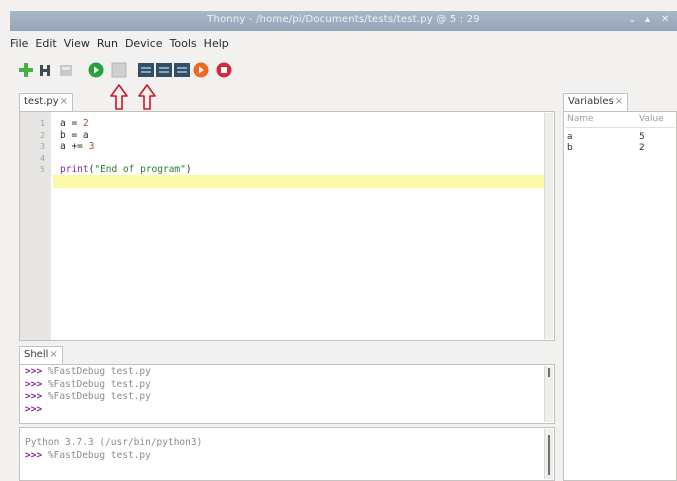 This screenshot has width=677, height=481. I want to click on code-line: print("End of program"), so click(126, 169).